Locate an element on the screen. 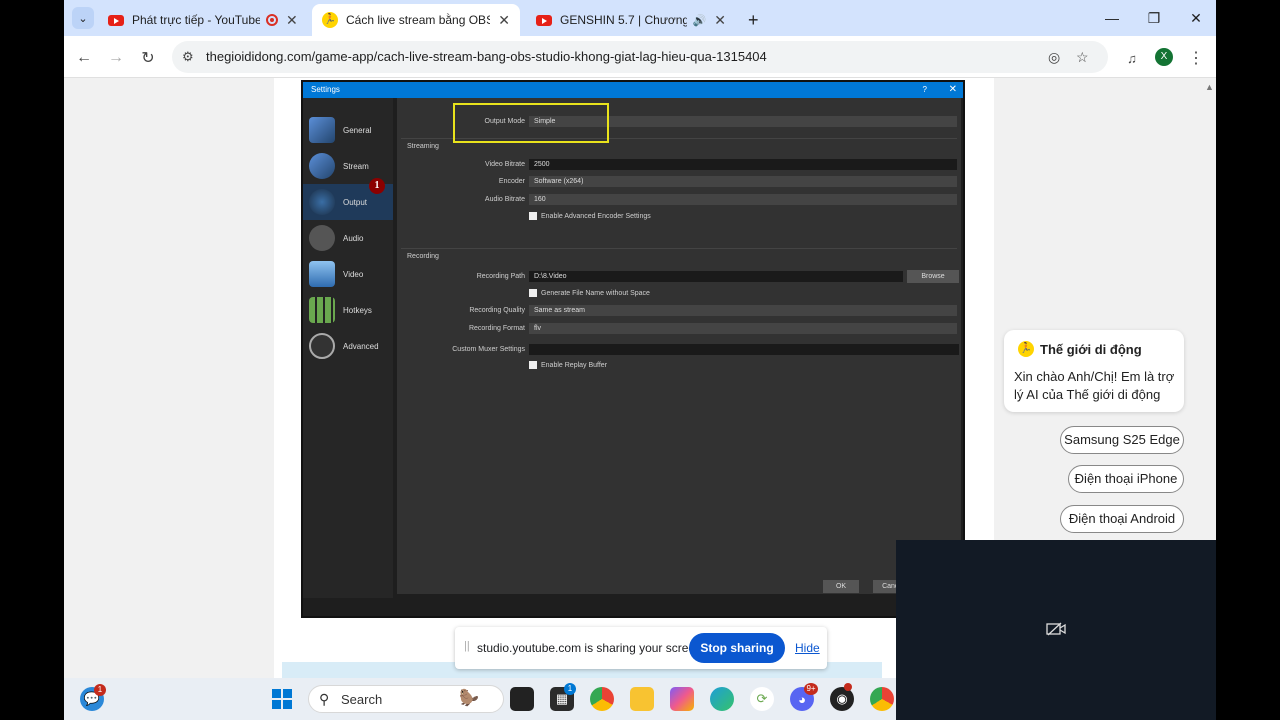 This screenshot has width=1280, height=720. obs-titlebar: Settings ? ✕ is located at coordinates (633, 90).